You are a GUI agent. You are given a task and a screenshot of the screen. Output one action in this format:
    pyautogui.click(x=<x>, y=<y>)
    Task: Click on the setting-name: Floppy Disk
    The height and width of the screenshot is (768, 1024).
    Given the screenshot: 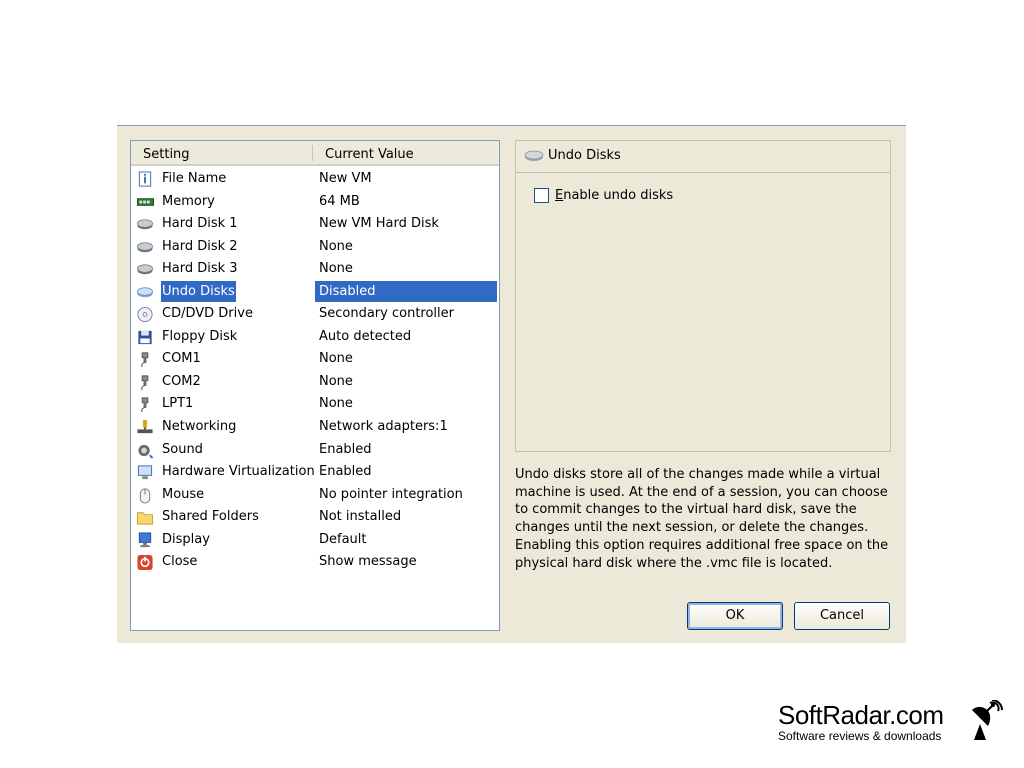 What is the action you would take?
    pyautogui.click(x=200, y=336)
    